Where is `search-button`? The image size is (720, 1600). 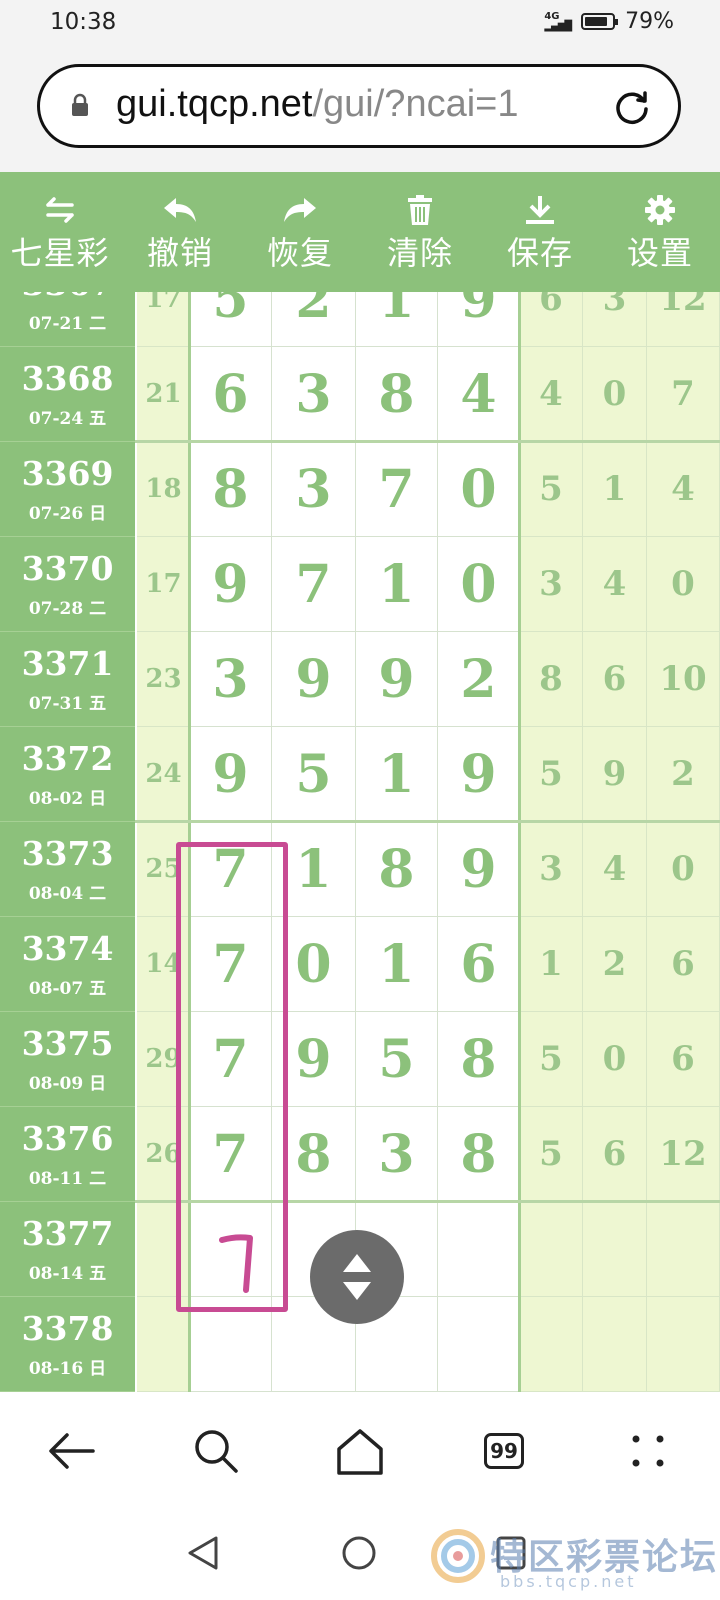 search-button is located at coordinates (216, 1451).